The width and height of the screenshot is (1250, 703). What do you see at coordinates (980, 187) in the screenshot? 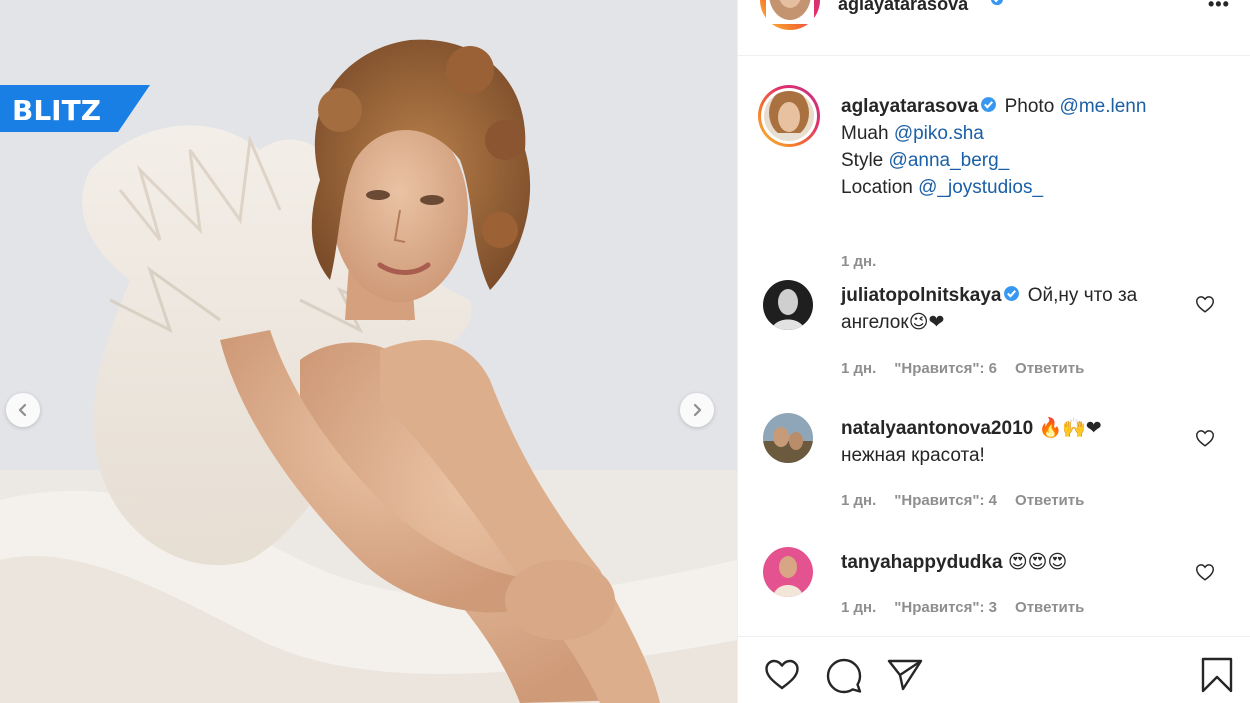
I see `mention-location: @_joystudios_` at bounding box center [980, 187].